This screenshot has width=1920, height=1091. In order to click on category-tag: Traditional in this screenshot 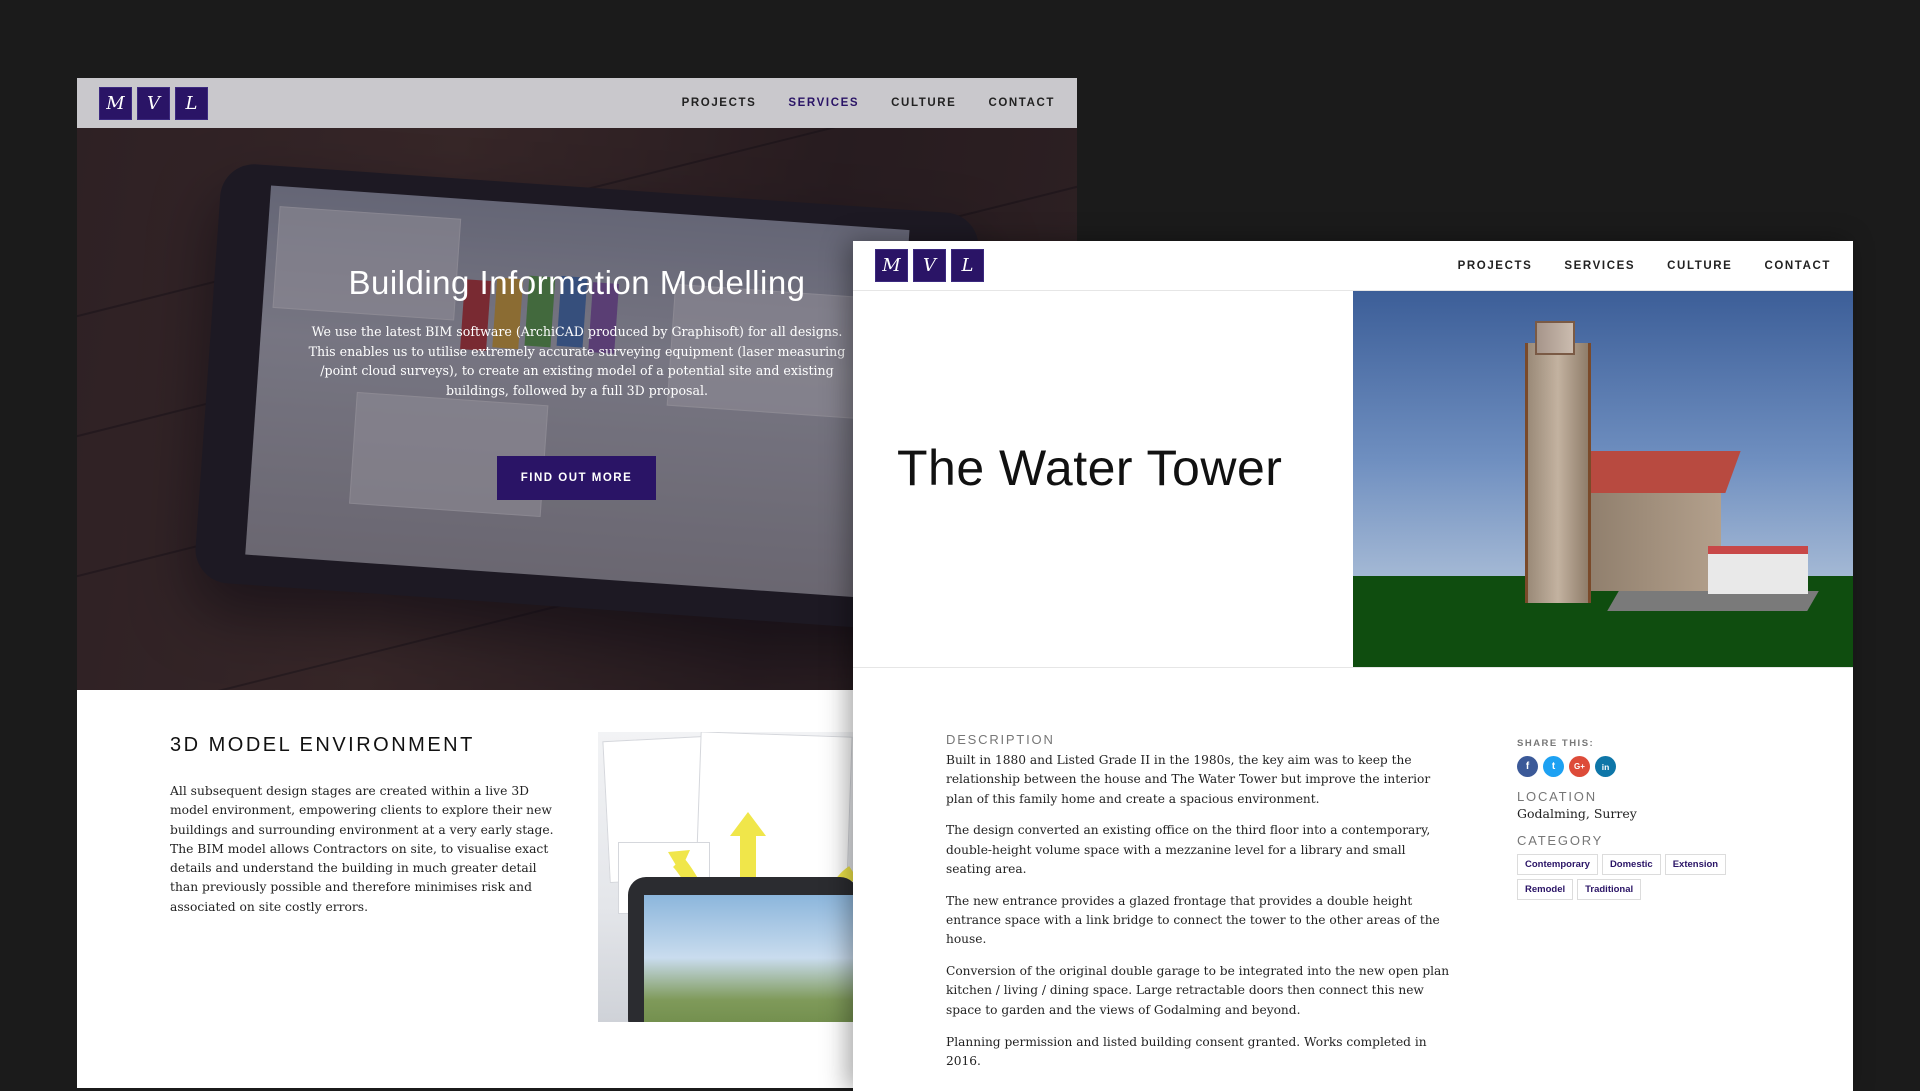, I will do `click(1609, 889)`.